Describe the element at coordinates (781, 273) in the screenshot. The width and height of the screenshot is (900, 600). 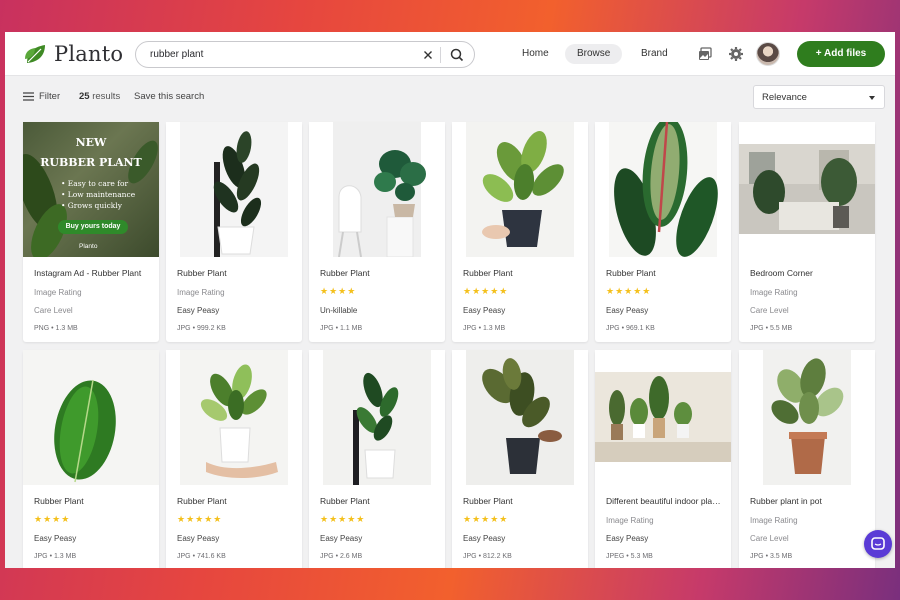
I see `card-title: Bedroom Corner` at that location.